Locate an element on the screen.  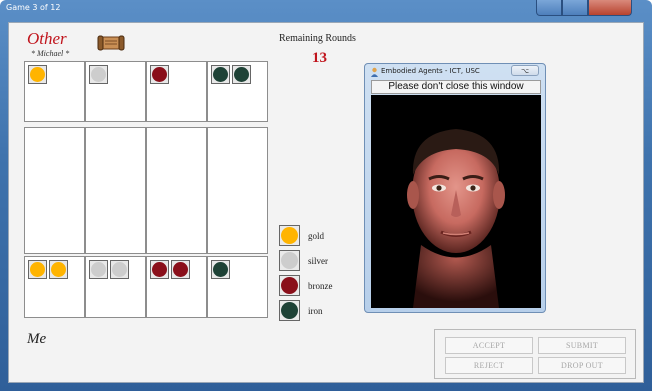
legend-label: iron is located at coordinates (315, 310).